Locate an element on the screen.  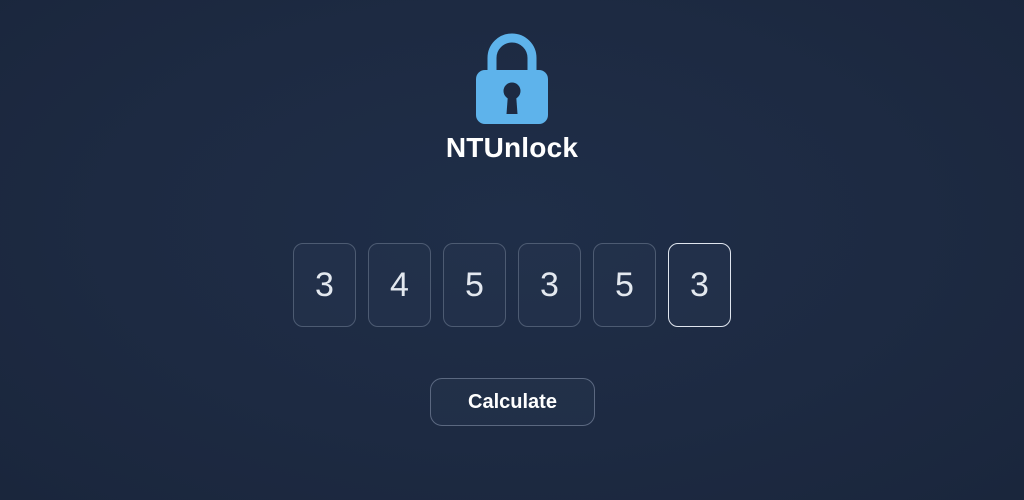
padlock-icon is located at coordinates (512, 78).